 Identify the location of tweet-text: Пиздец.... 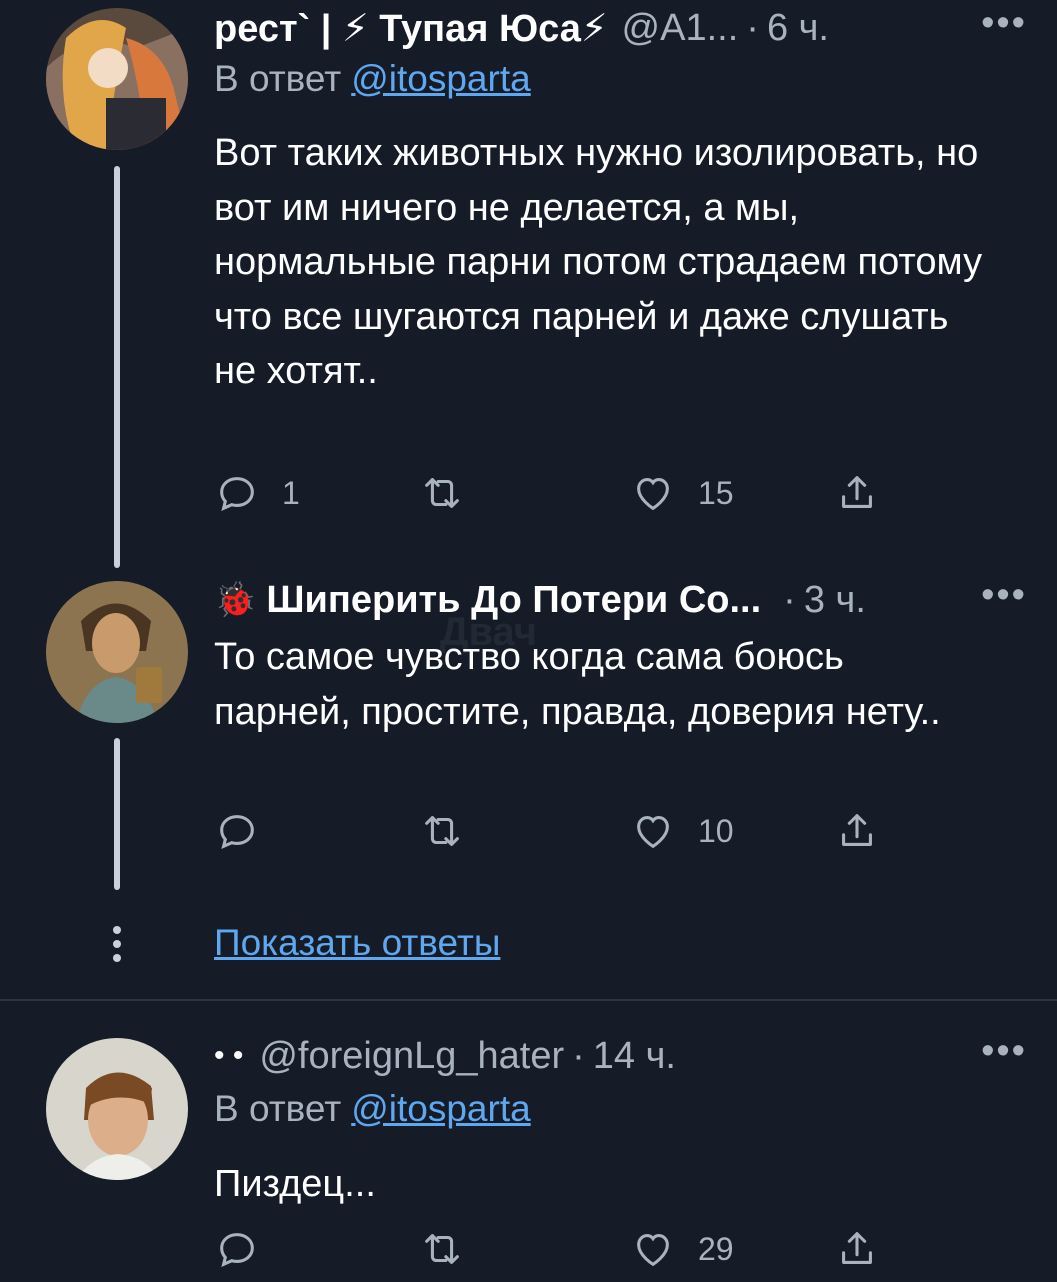
(295, 1184).